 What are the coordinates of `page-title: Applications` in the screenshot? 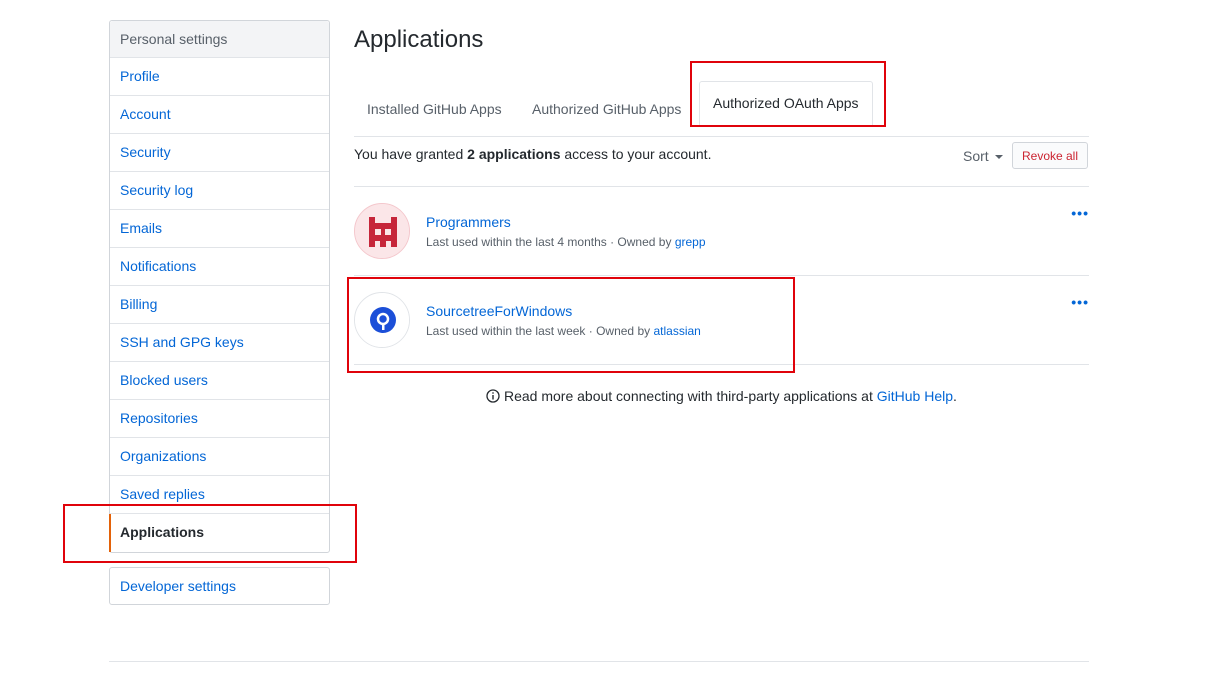 It's located at (419, 39).